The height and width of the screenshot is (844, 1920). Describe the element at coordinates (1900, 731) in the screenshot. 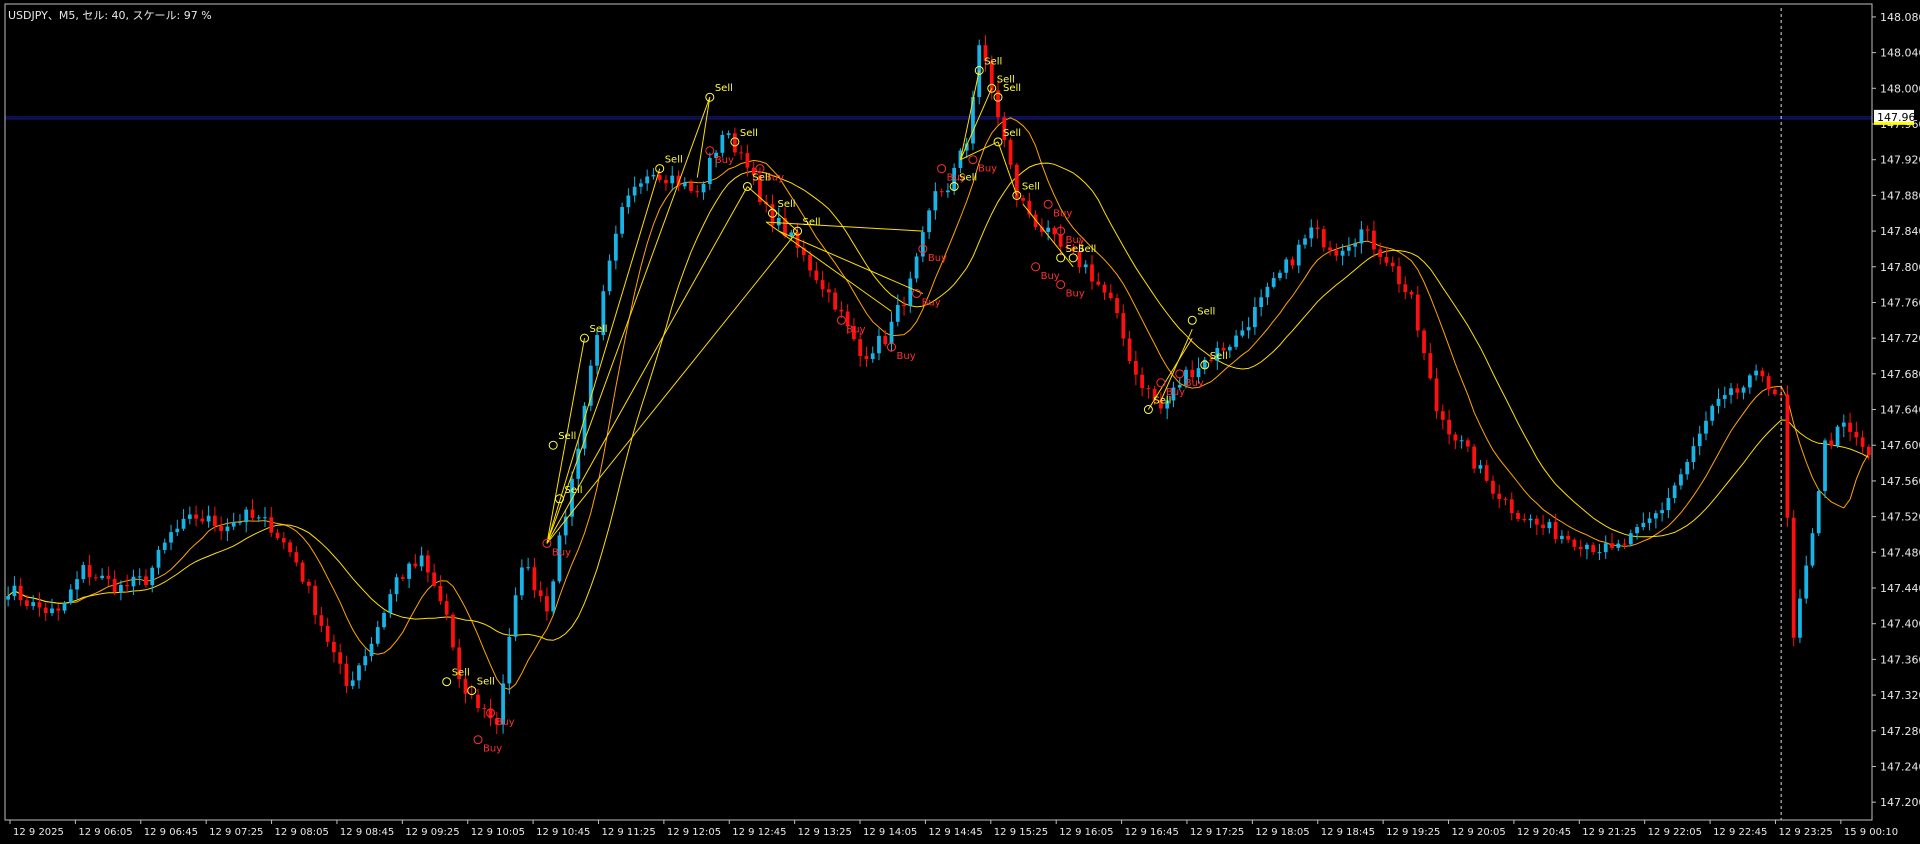

I see `price-tick-label: 147.280` at that location.